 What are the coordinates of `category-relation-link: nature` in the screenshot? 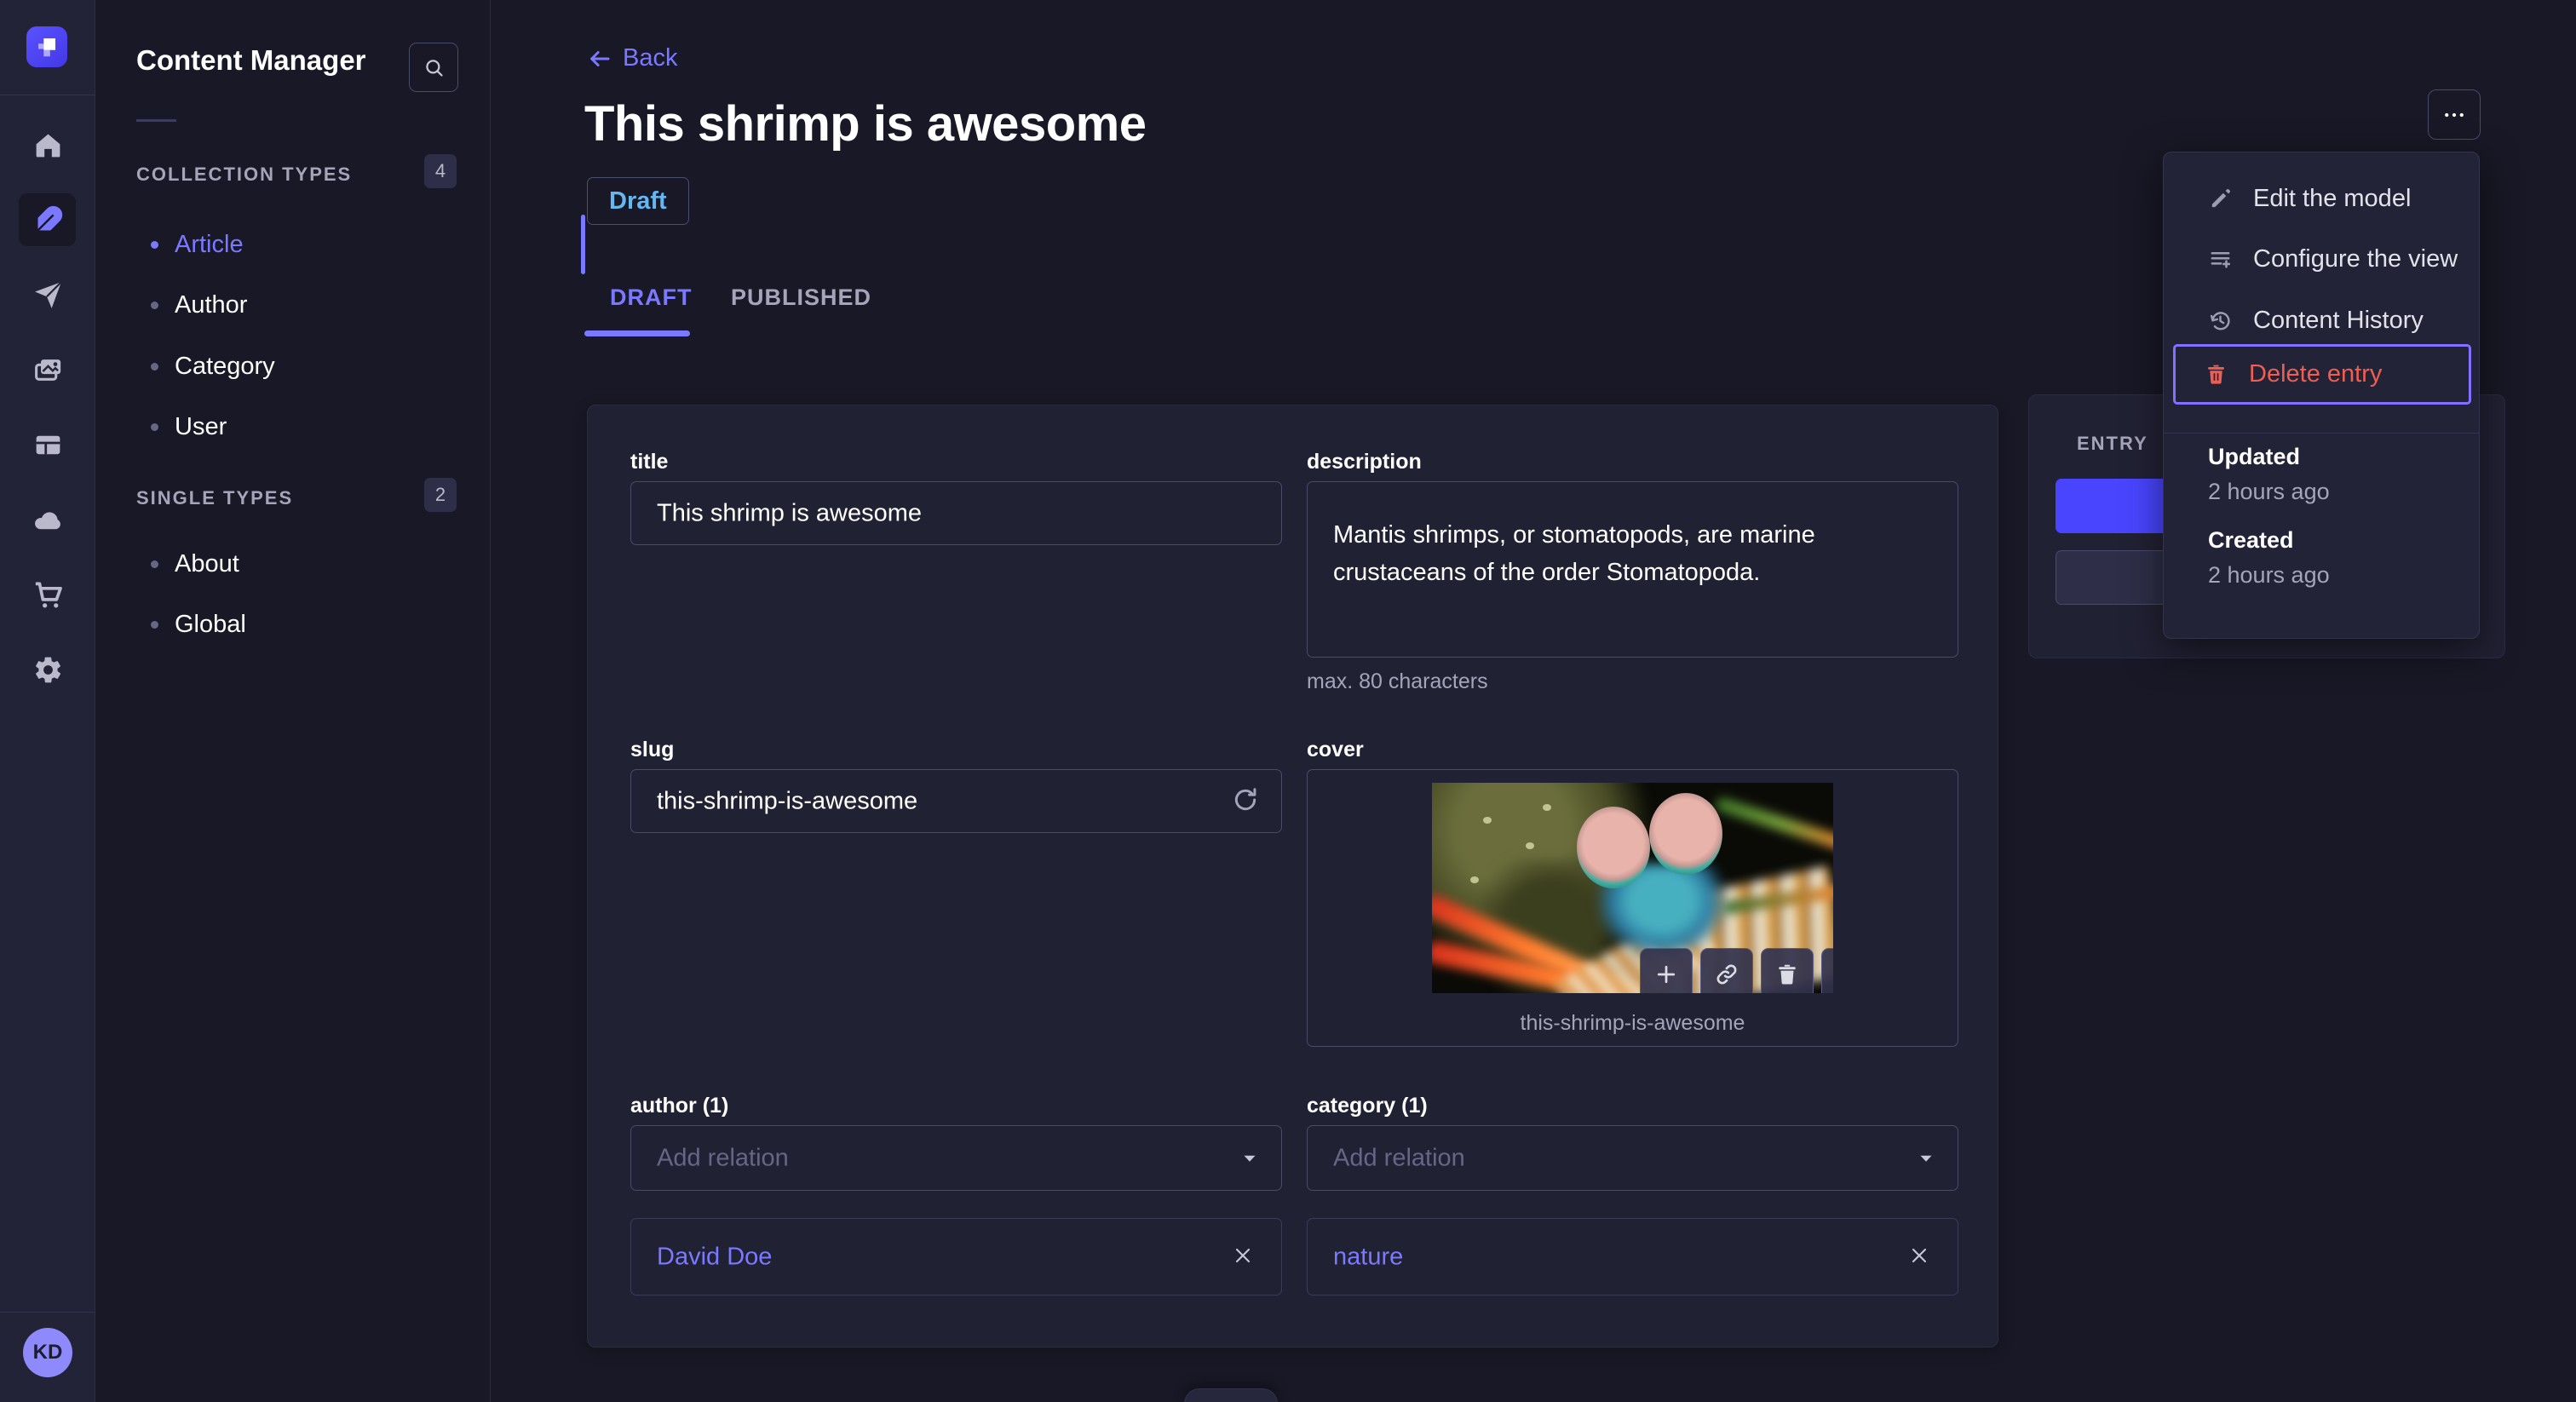 It's located at (1368, 1257).